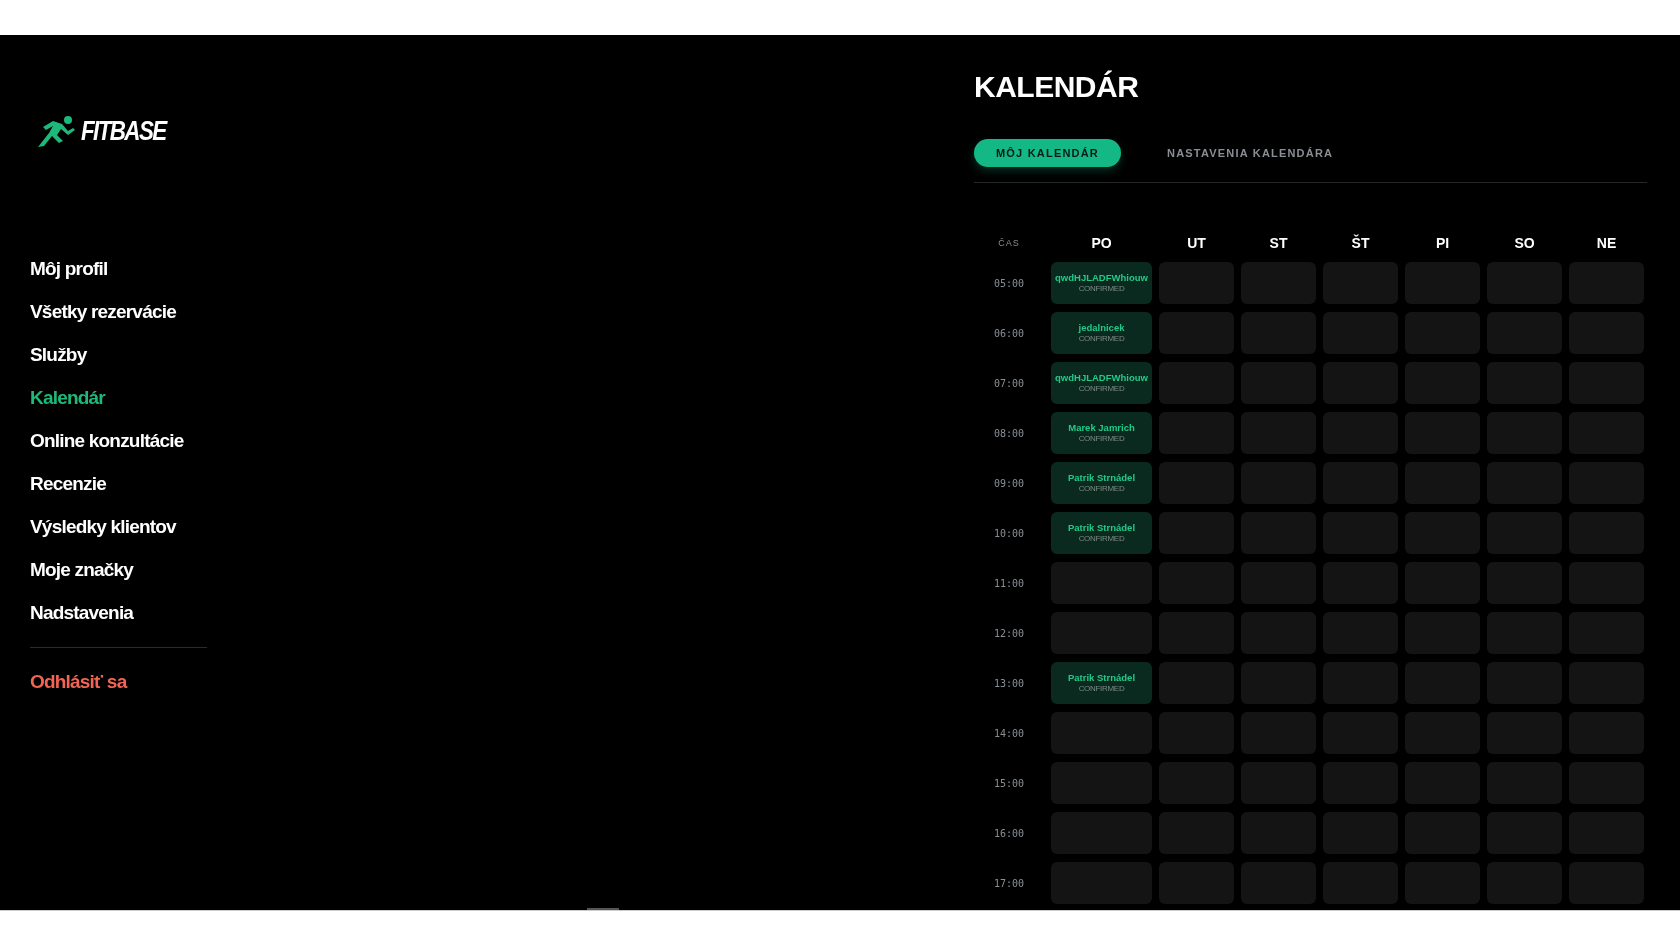  What do you see at coordinates (1009, 833) in the screenshot?
I see `time-label: 16:00` at bounding box center [1009, 833].